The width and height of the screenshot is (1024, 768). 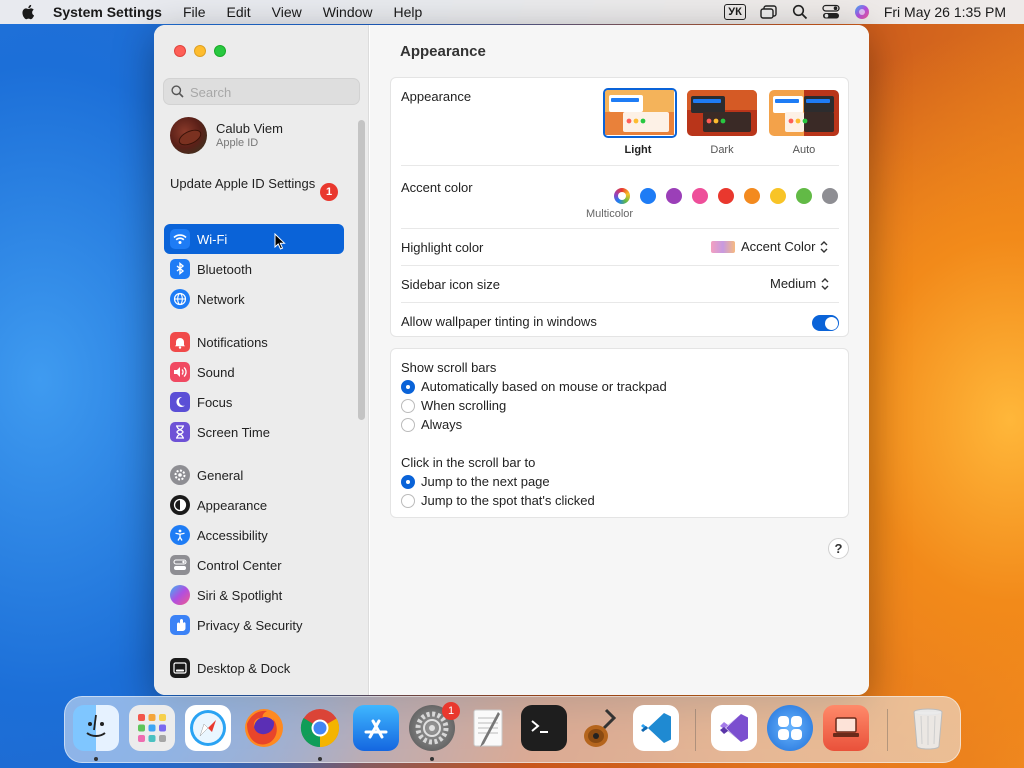 What do you see at coordinates (431, 424) in the screenshot?
I see `scroll-bars-option-always: Always` at bounding box center [431, 424].